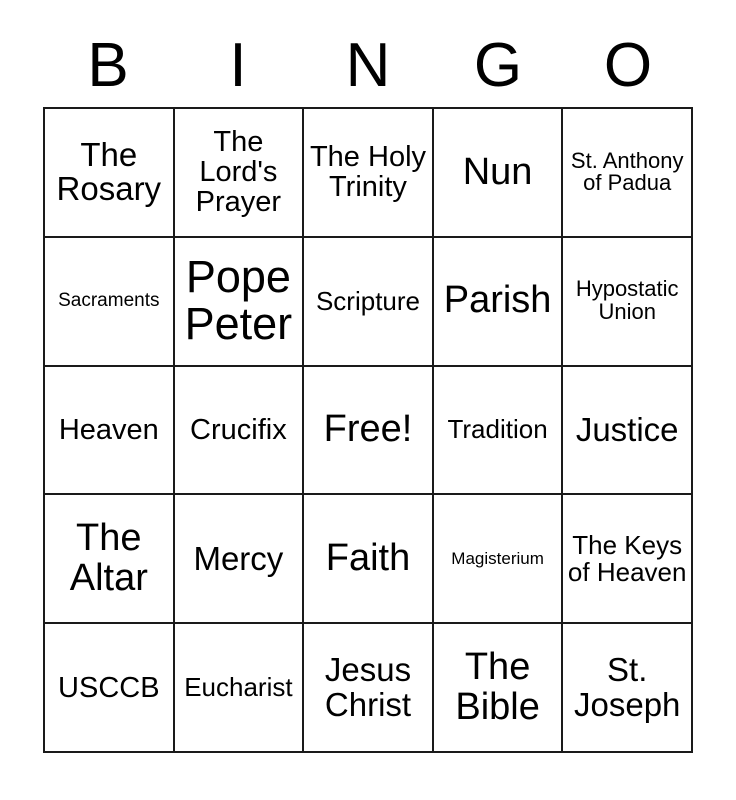 Image resolution: width=736 pixels, height=800 pixels. I want to click on bingo-cell: Faith, so click(369, 560).